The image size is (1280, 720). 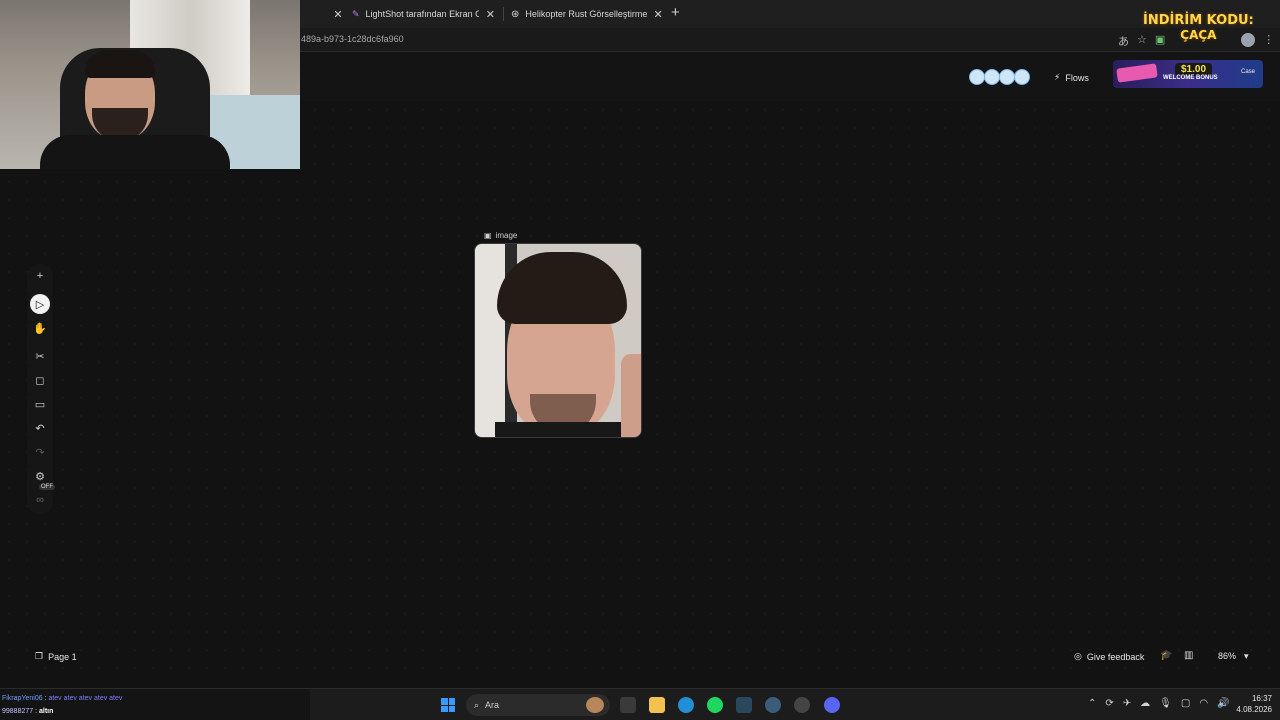 I want to click on chevron-down-icon: ▾, so click(x=1246, y=656).